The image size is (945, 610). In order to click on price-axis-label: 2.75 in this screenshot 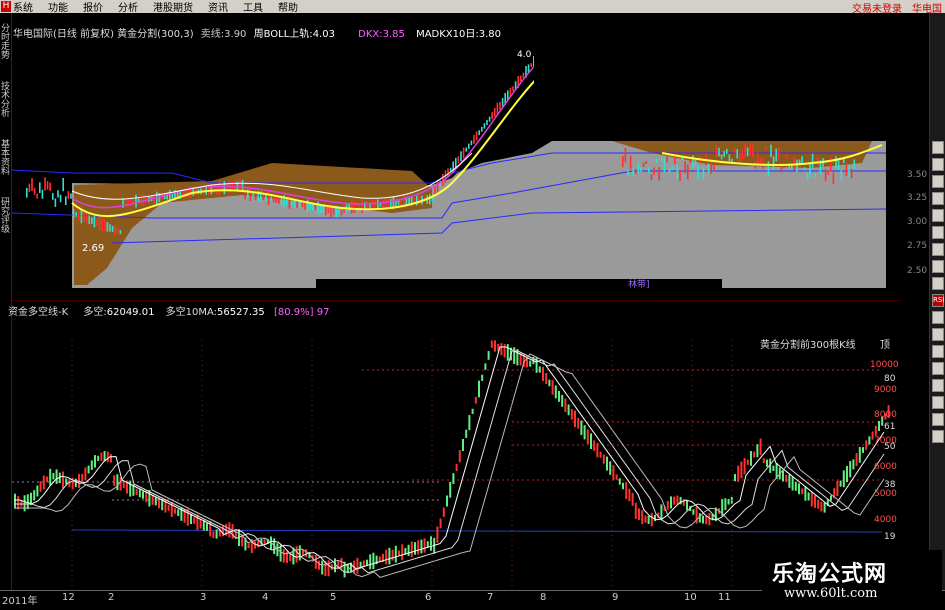, I will do `click(917, 246)`.